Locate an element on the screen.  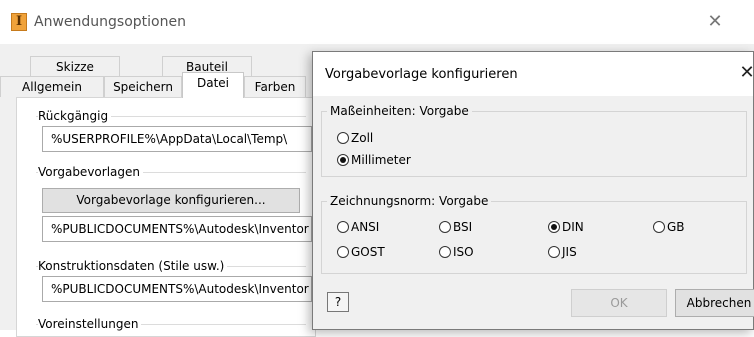
dialog-title: Vorgabevorlage konfigurieren is located at coordinates (421, 74).